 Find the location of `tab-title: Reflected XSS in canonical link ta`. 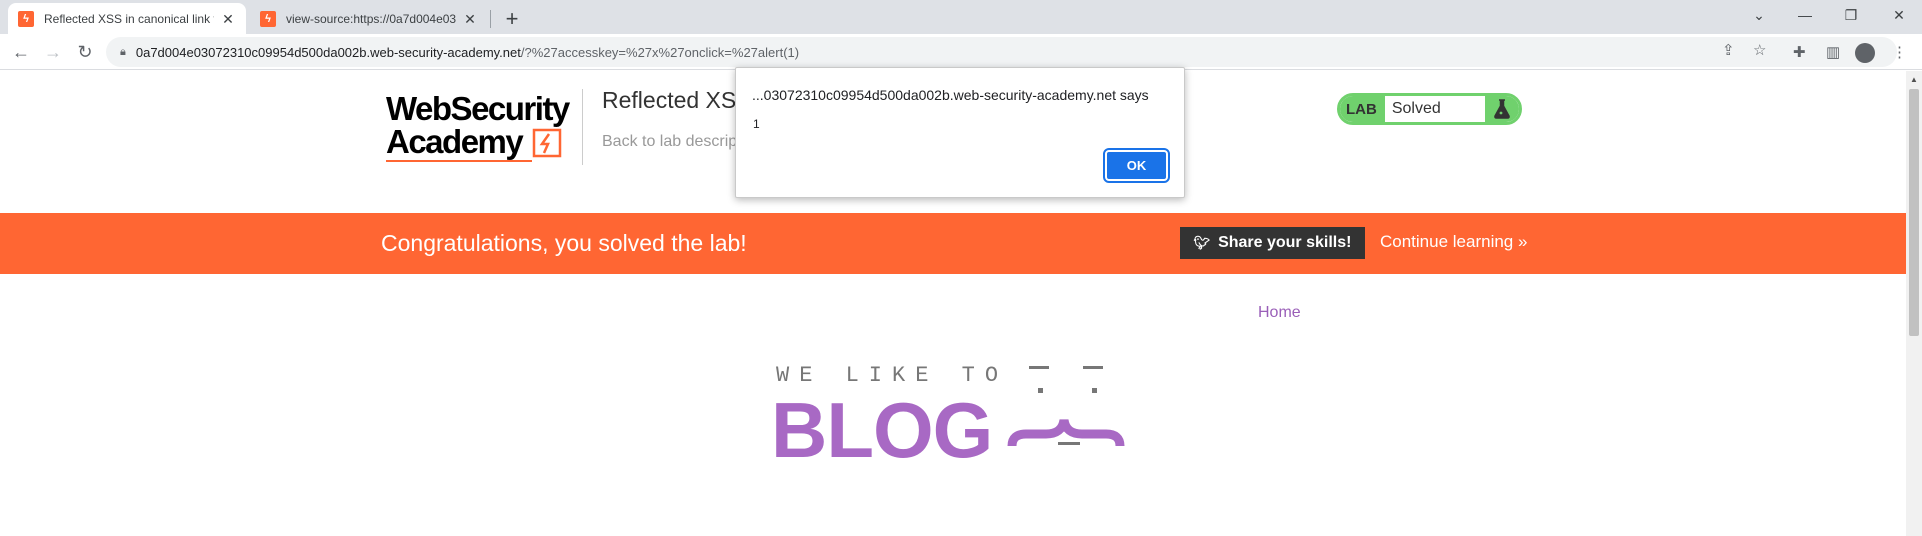

tab-title: Reflected XSS in canonical link ta is located at coordinates (129, 18).